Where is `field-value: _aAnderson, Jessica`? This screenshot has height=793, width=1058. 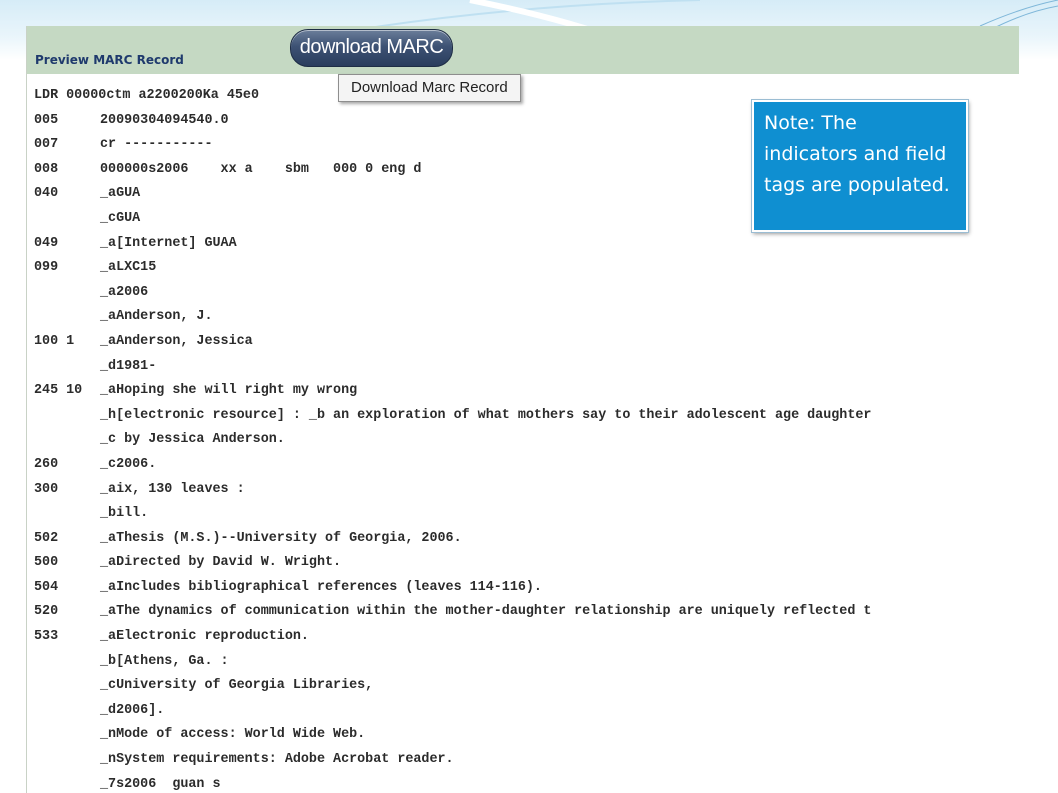 field-value: _aAnderson, Jessica is located at coordinates (176, 341).